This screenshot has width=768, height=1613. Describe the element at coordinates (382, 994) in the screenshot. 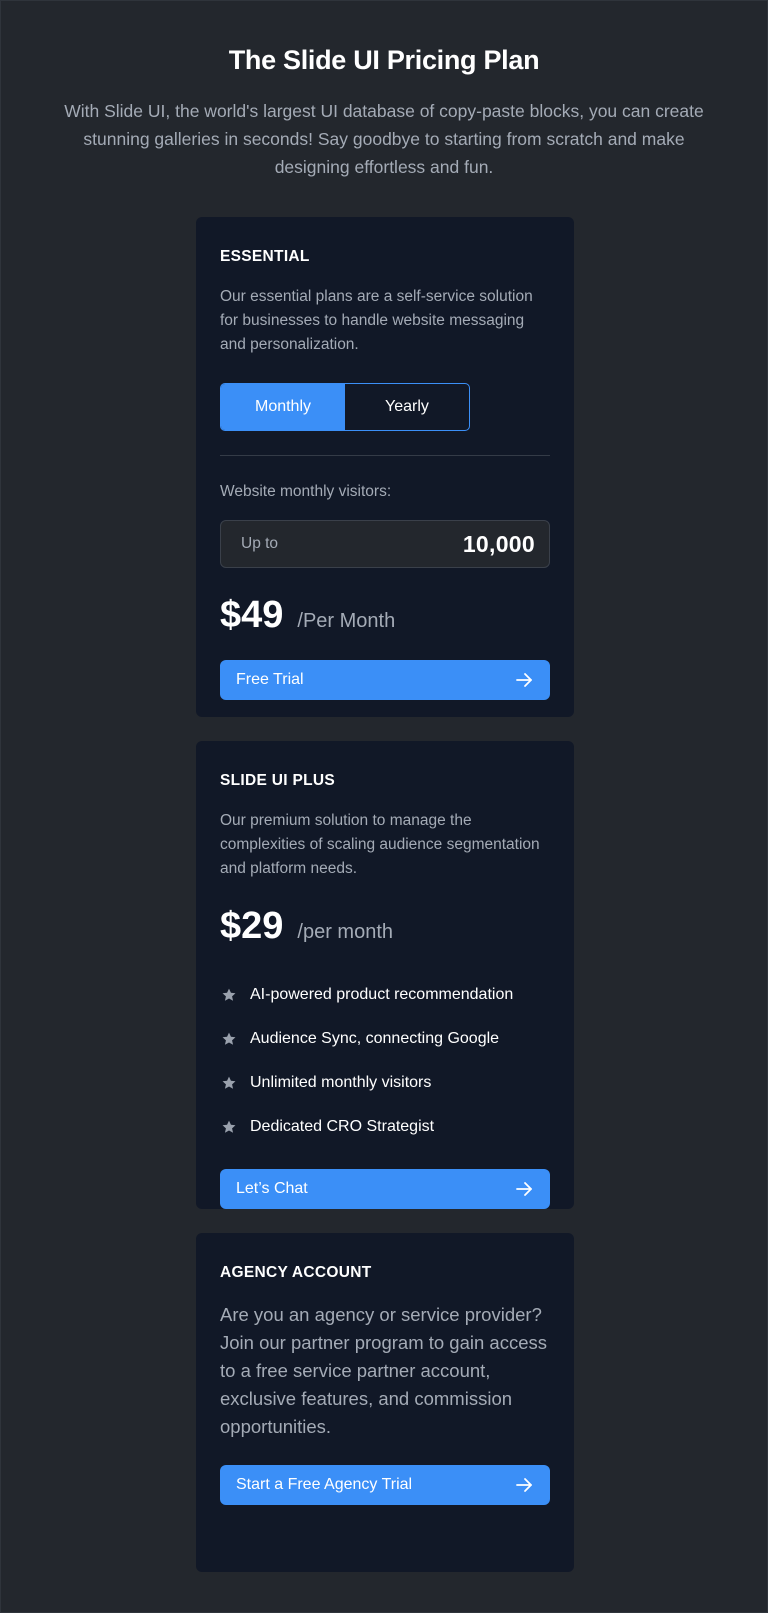

I see `feature-label: AI-powered product recommendation` at that location.